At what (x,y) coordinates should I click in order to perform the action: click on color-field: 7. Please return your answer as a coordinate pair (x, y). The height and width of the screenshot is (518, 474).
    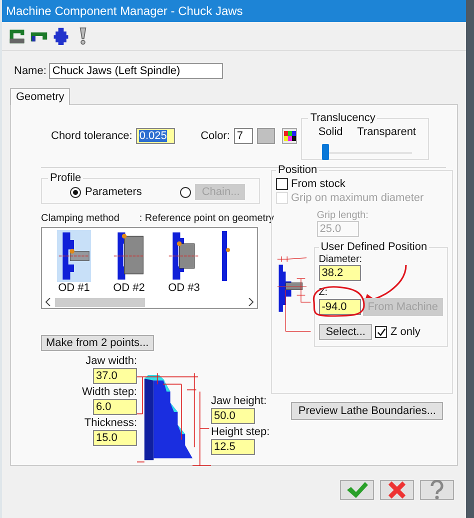
    Looking at the image, I should click on (244, 136).